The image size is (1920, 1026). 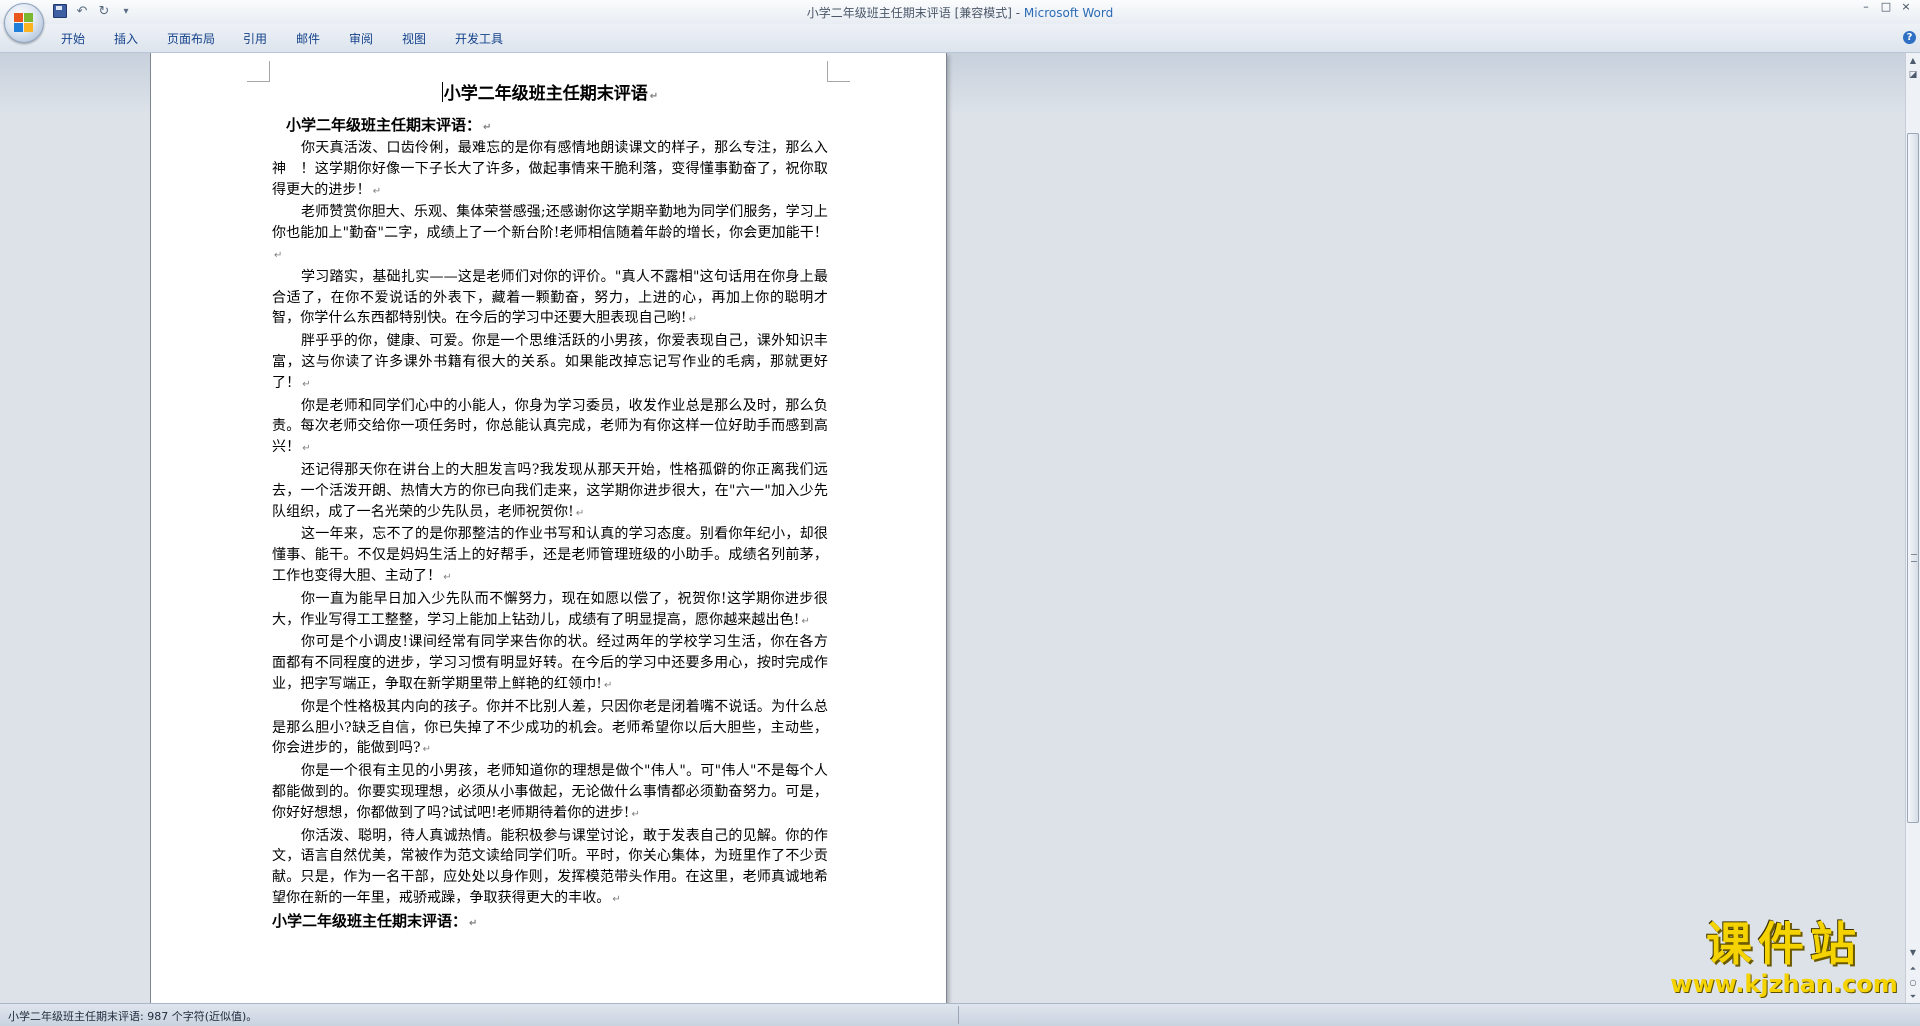 What do you see at coordinates (308, 38) in the screenshot?
I see `tab-mailings: 邮件` at bounding box center [308, 38].